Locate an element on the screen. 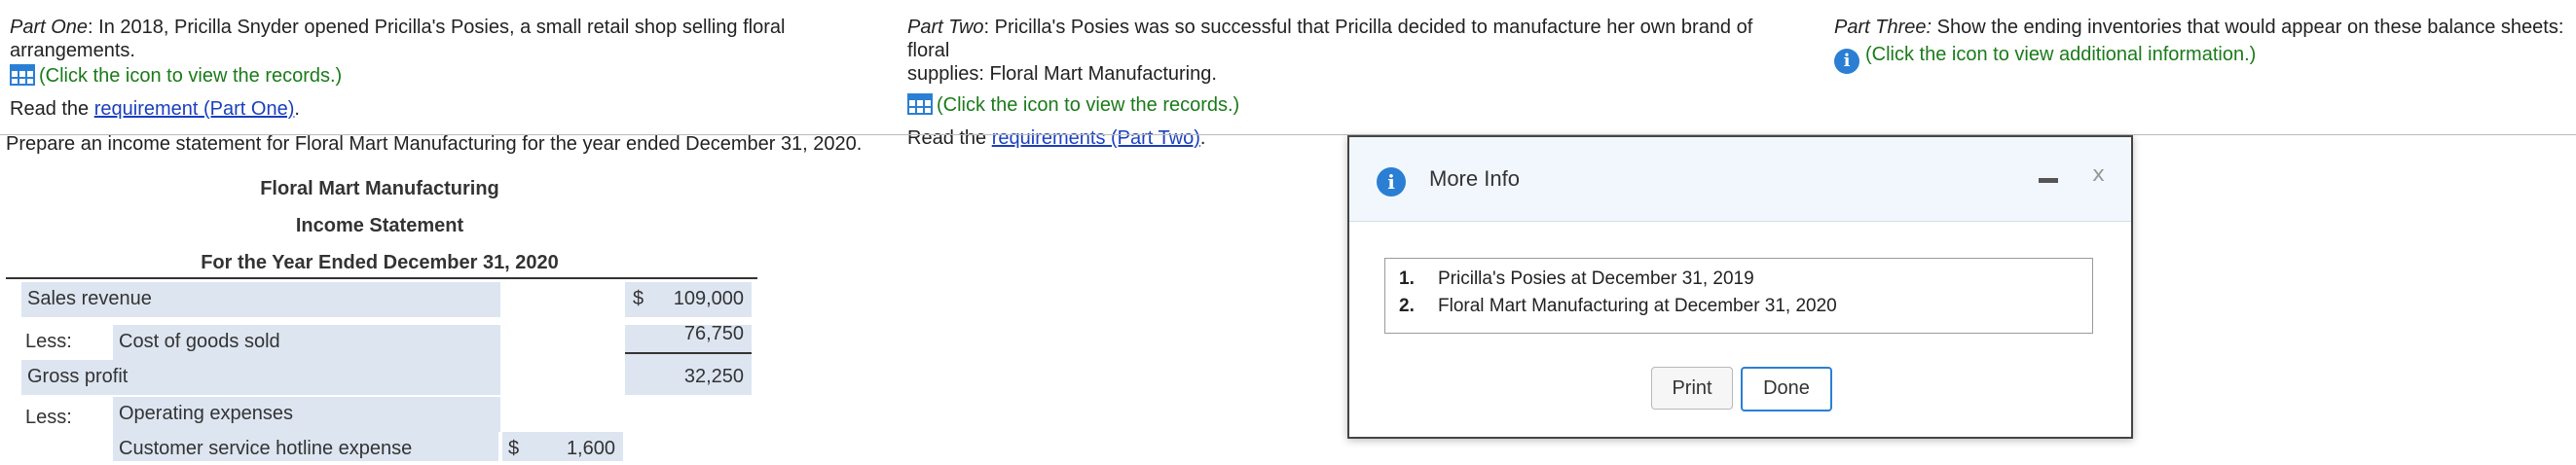 The height and width of the screenshot is (465, 2576). list-item: 1. Pricilla's Posies at December 31, 2019 is located at coordinates (1576, 279).